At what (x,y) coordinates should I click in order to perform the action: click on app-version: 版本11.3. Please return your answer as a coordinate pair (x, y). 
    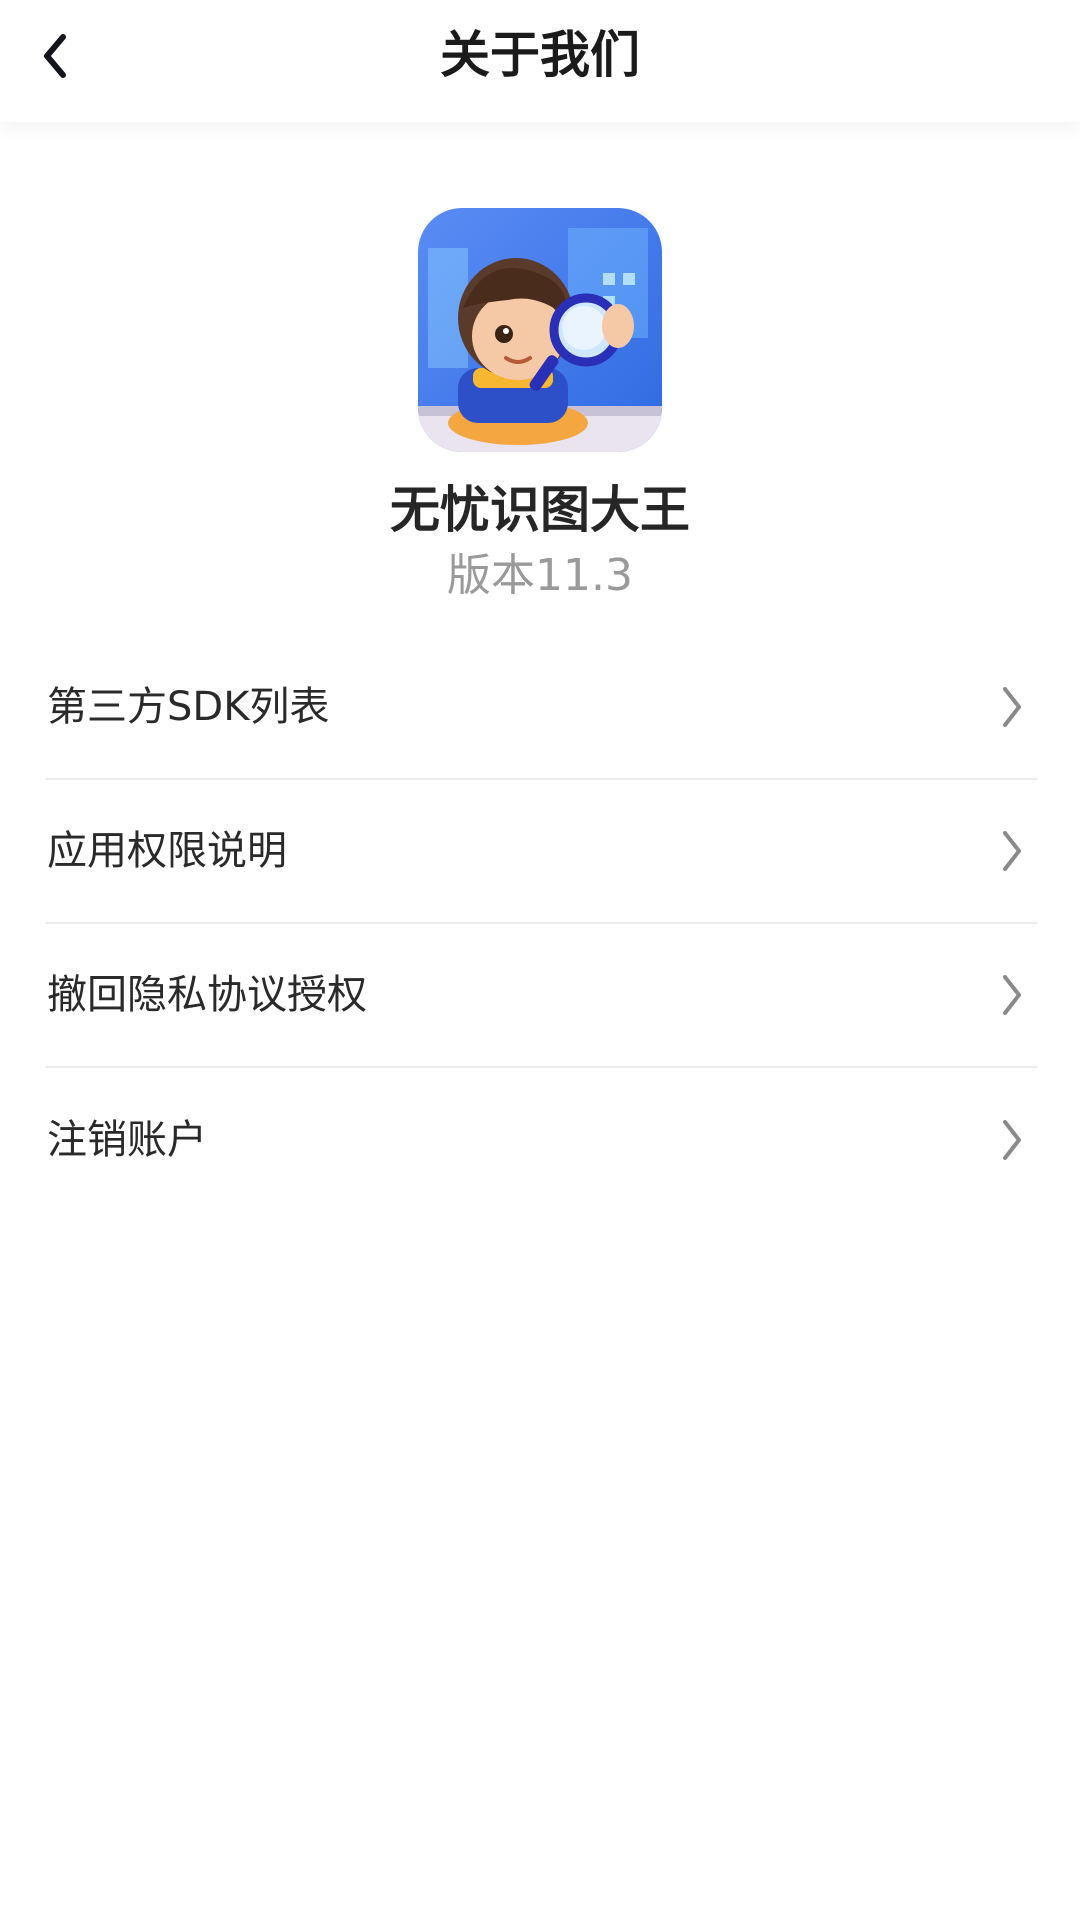
    Looking at the image, I should click on (540, 575).